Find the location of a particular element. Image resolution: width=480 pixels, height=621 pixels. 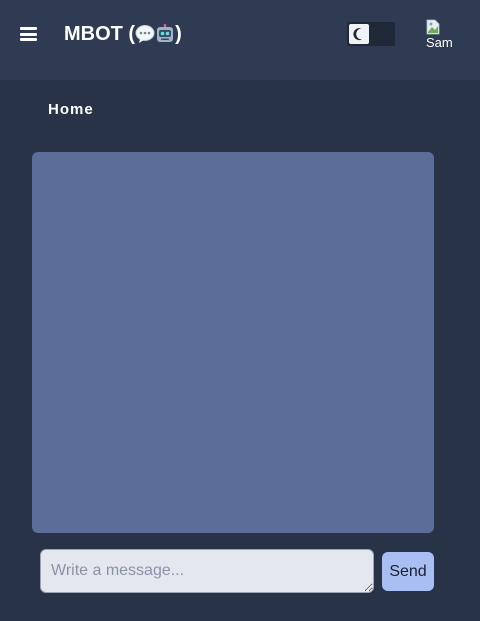

app-title-text: MBOT ( is located at coordinates (100, 33).